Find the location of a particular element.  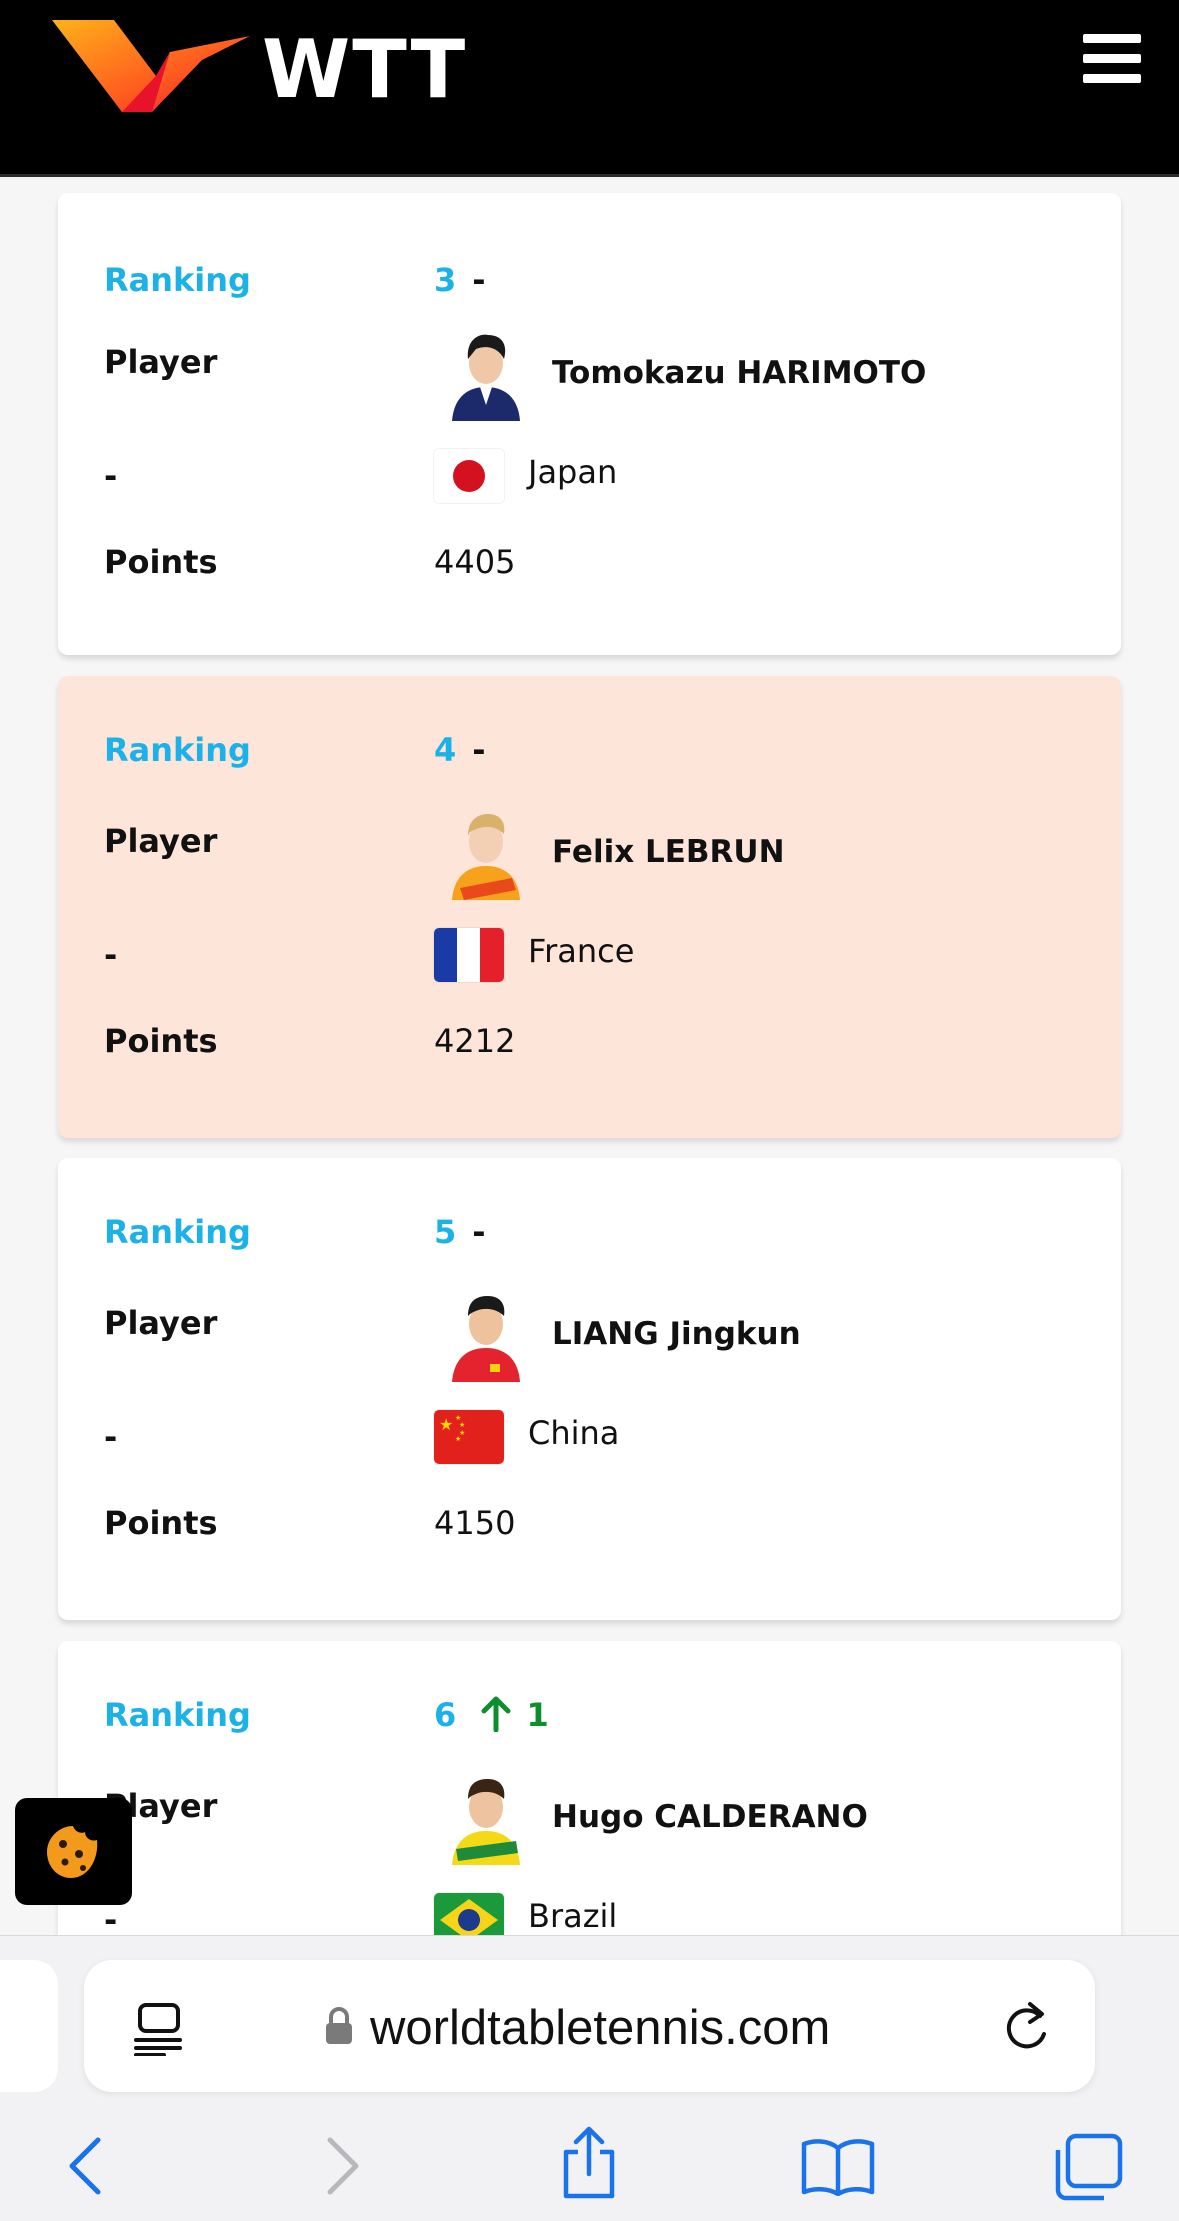

china-flag-icon: ★ ★ ★ ★ ★ is located at coordinates (469, 1437).